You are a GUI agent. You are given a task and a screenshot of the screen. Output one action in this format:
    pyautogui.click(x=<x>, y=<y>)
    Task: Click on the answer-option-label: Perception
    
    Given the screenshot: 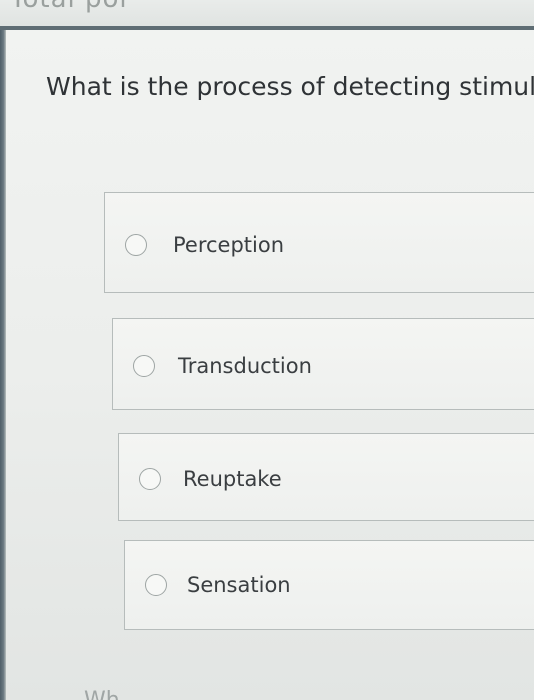 What is the action you would take?
    pyautogui.click(x=229, y=245)
    